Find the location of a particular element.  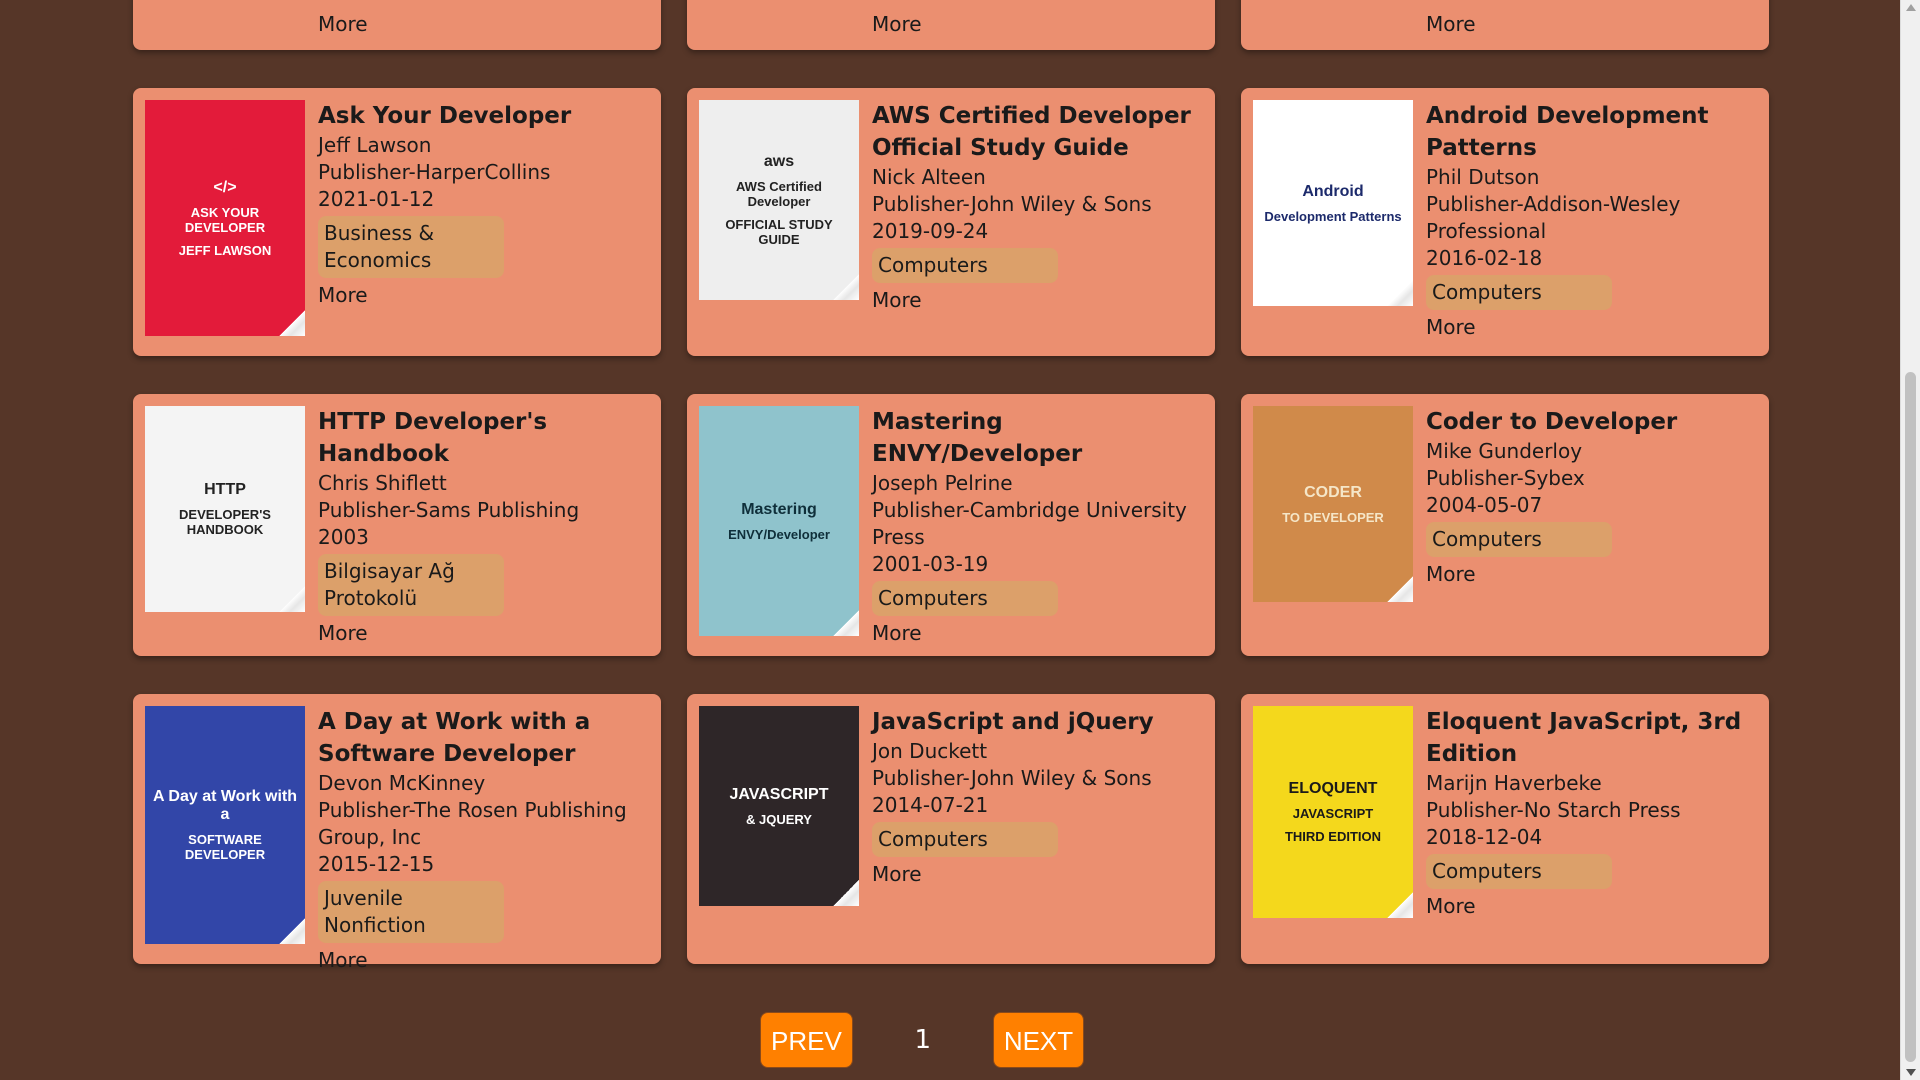

book-title: JavaScript and jQuery is located at coordinates (1013, 722).